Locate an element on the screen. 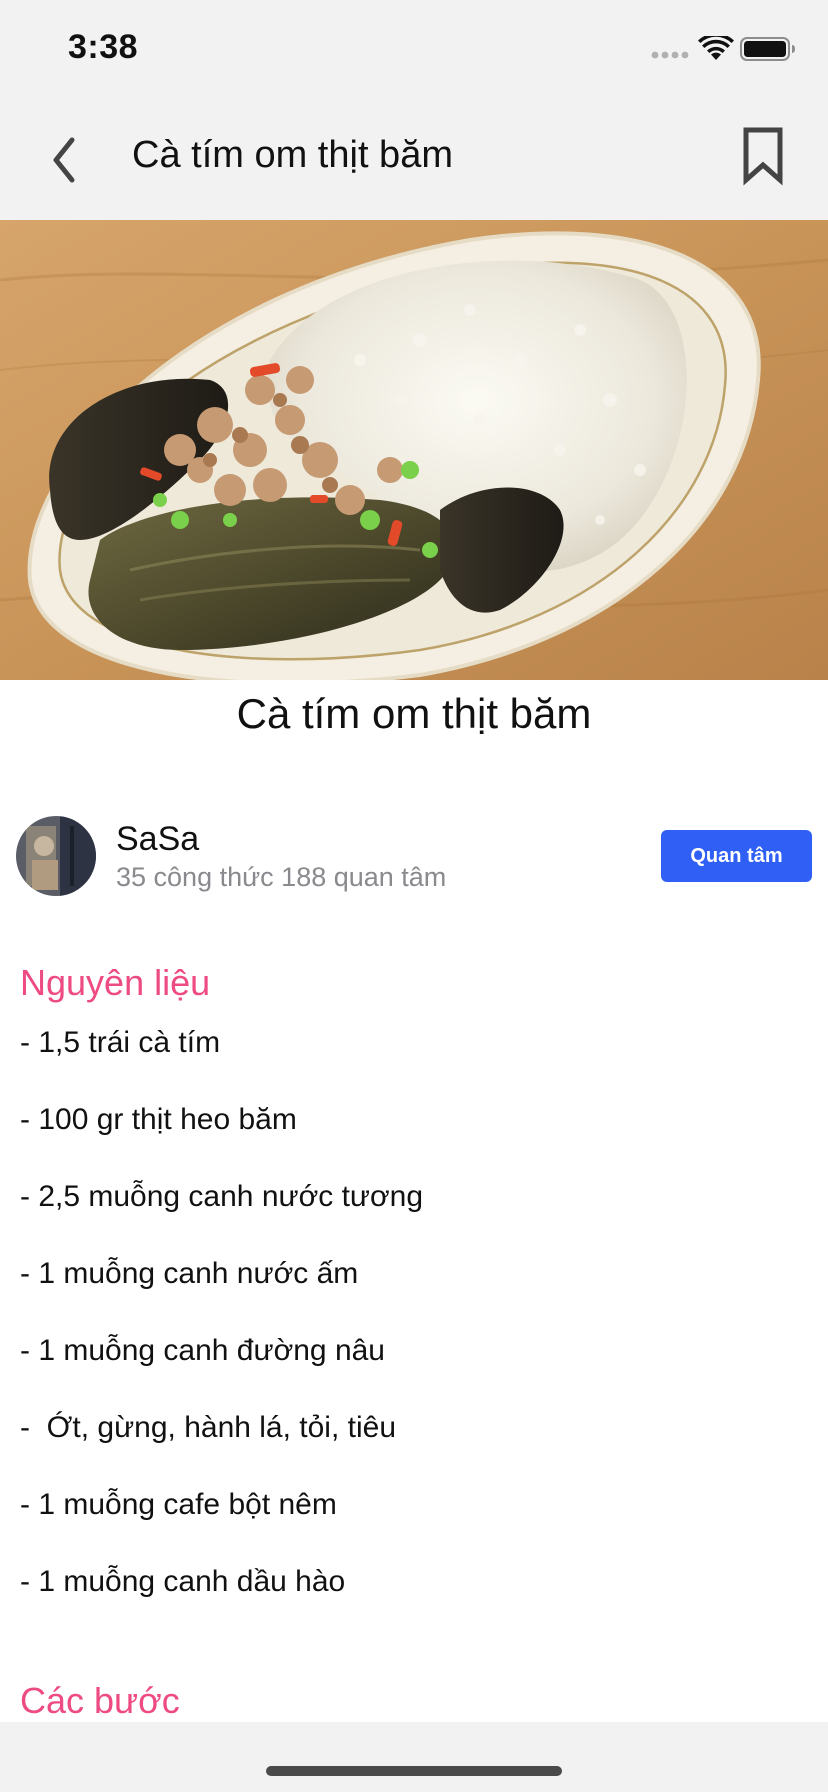 The height and width of the screenshot is (1792, 828). ingredient-item: - Ớt, gừng, hành lá, tỏi, tiêu is located at coordinates (208, 1427).